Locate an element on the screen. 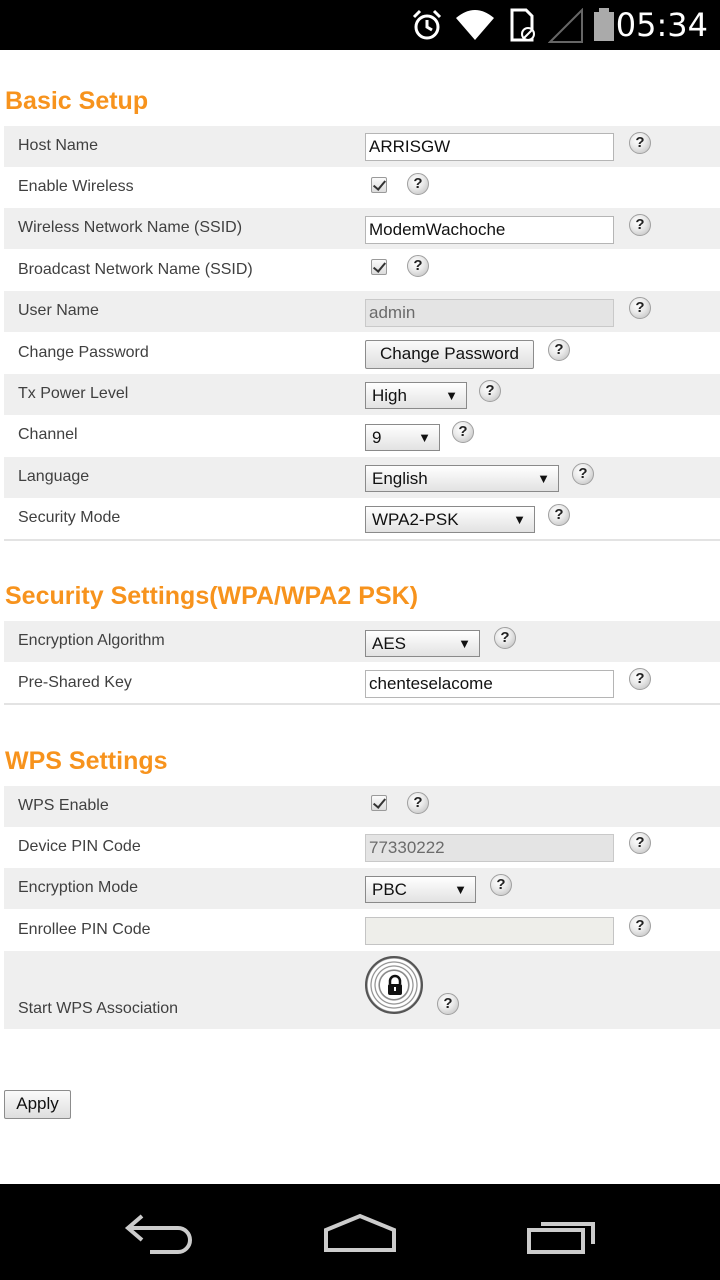 This screenshot has height=1280, width=720. device-pin-label: Device PIN Code is located at coordinates (79, 846).